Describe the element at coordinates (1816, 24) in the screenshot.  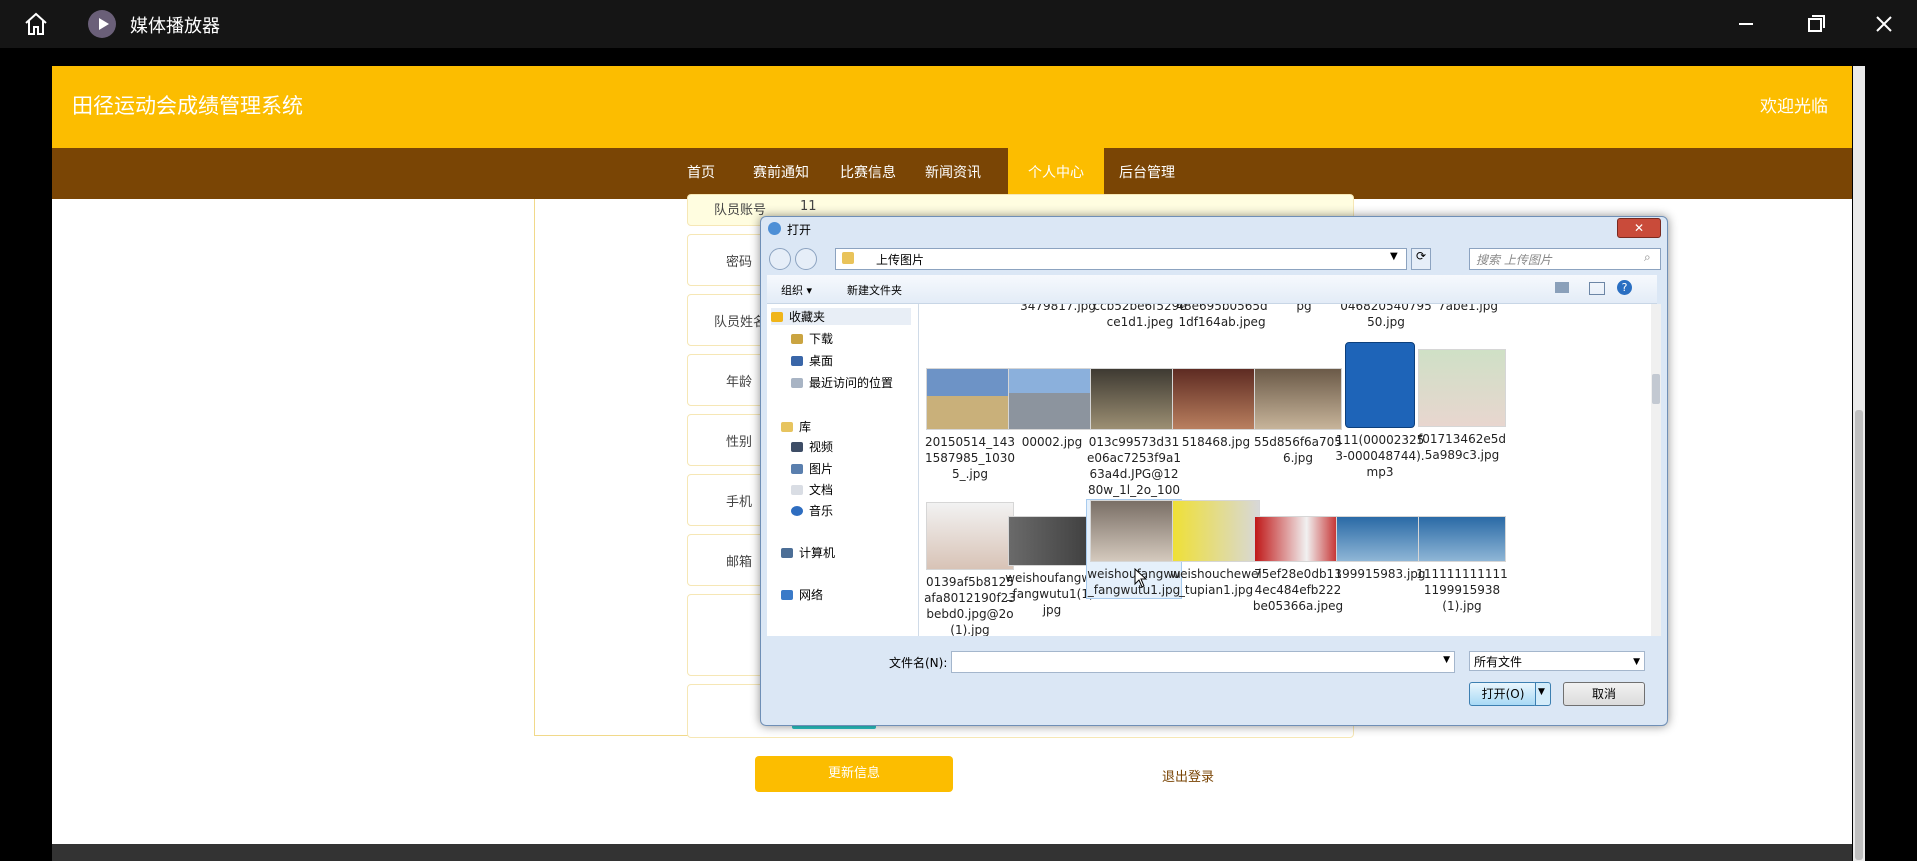
I see `restore-icon` at that location.